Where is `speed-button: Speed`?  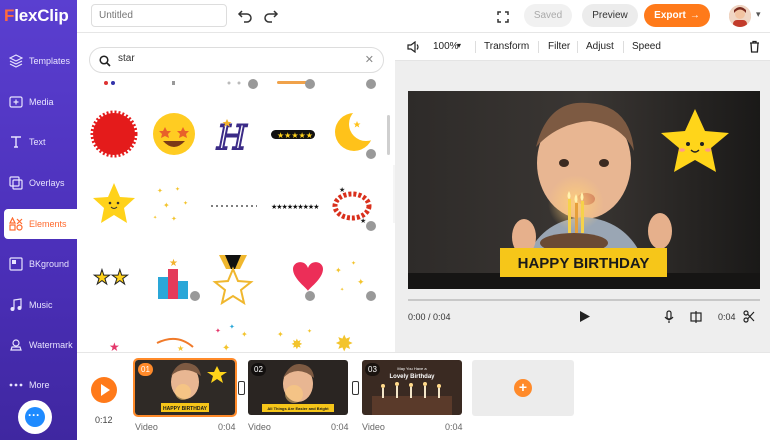 speed-button: Speed is located at coordinates (646, 46).